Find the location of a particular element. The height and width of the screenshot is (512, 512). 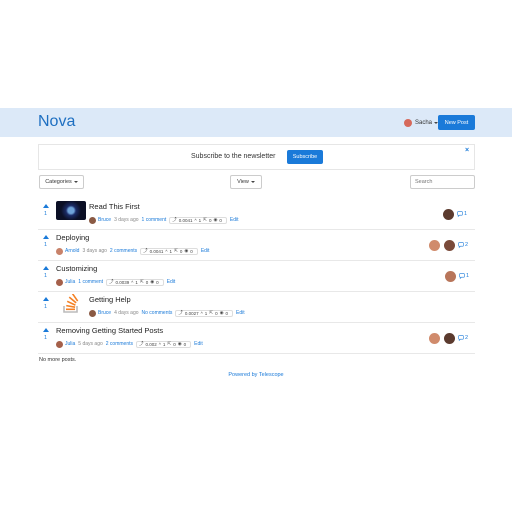

views-value: 0 is located at coordinates (220, 220).